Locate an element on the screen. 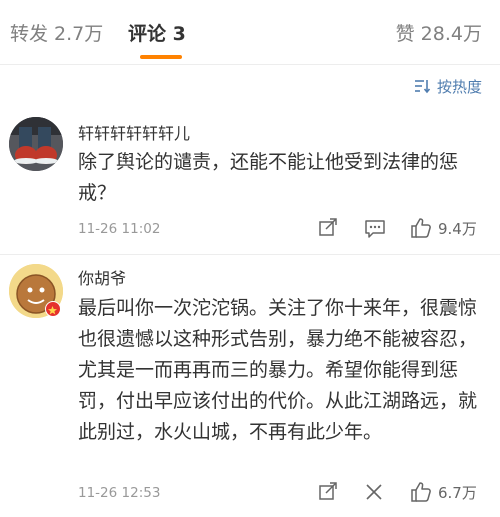  like-count: 6.7万 is located at coordinates (457, 492).